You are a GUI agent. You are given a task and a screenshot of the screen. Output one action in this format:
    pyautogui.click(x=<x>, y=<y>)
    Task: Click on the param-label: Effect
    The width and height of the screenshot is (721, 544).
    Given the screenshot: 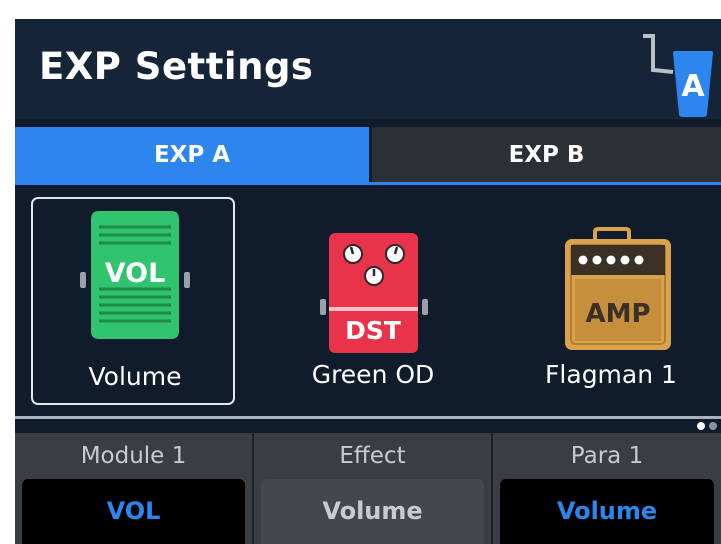 What is the action you would take?
    pyautogui.click(x=372, y=456)
    